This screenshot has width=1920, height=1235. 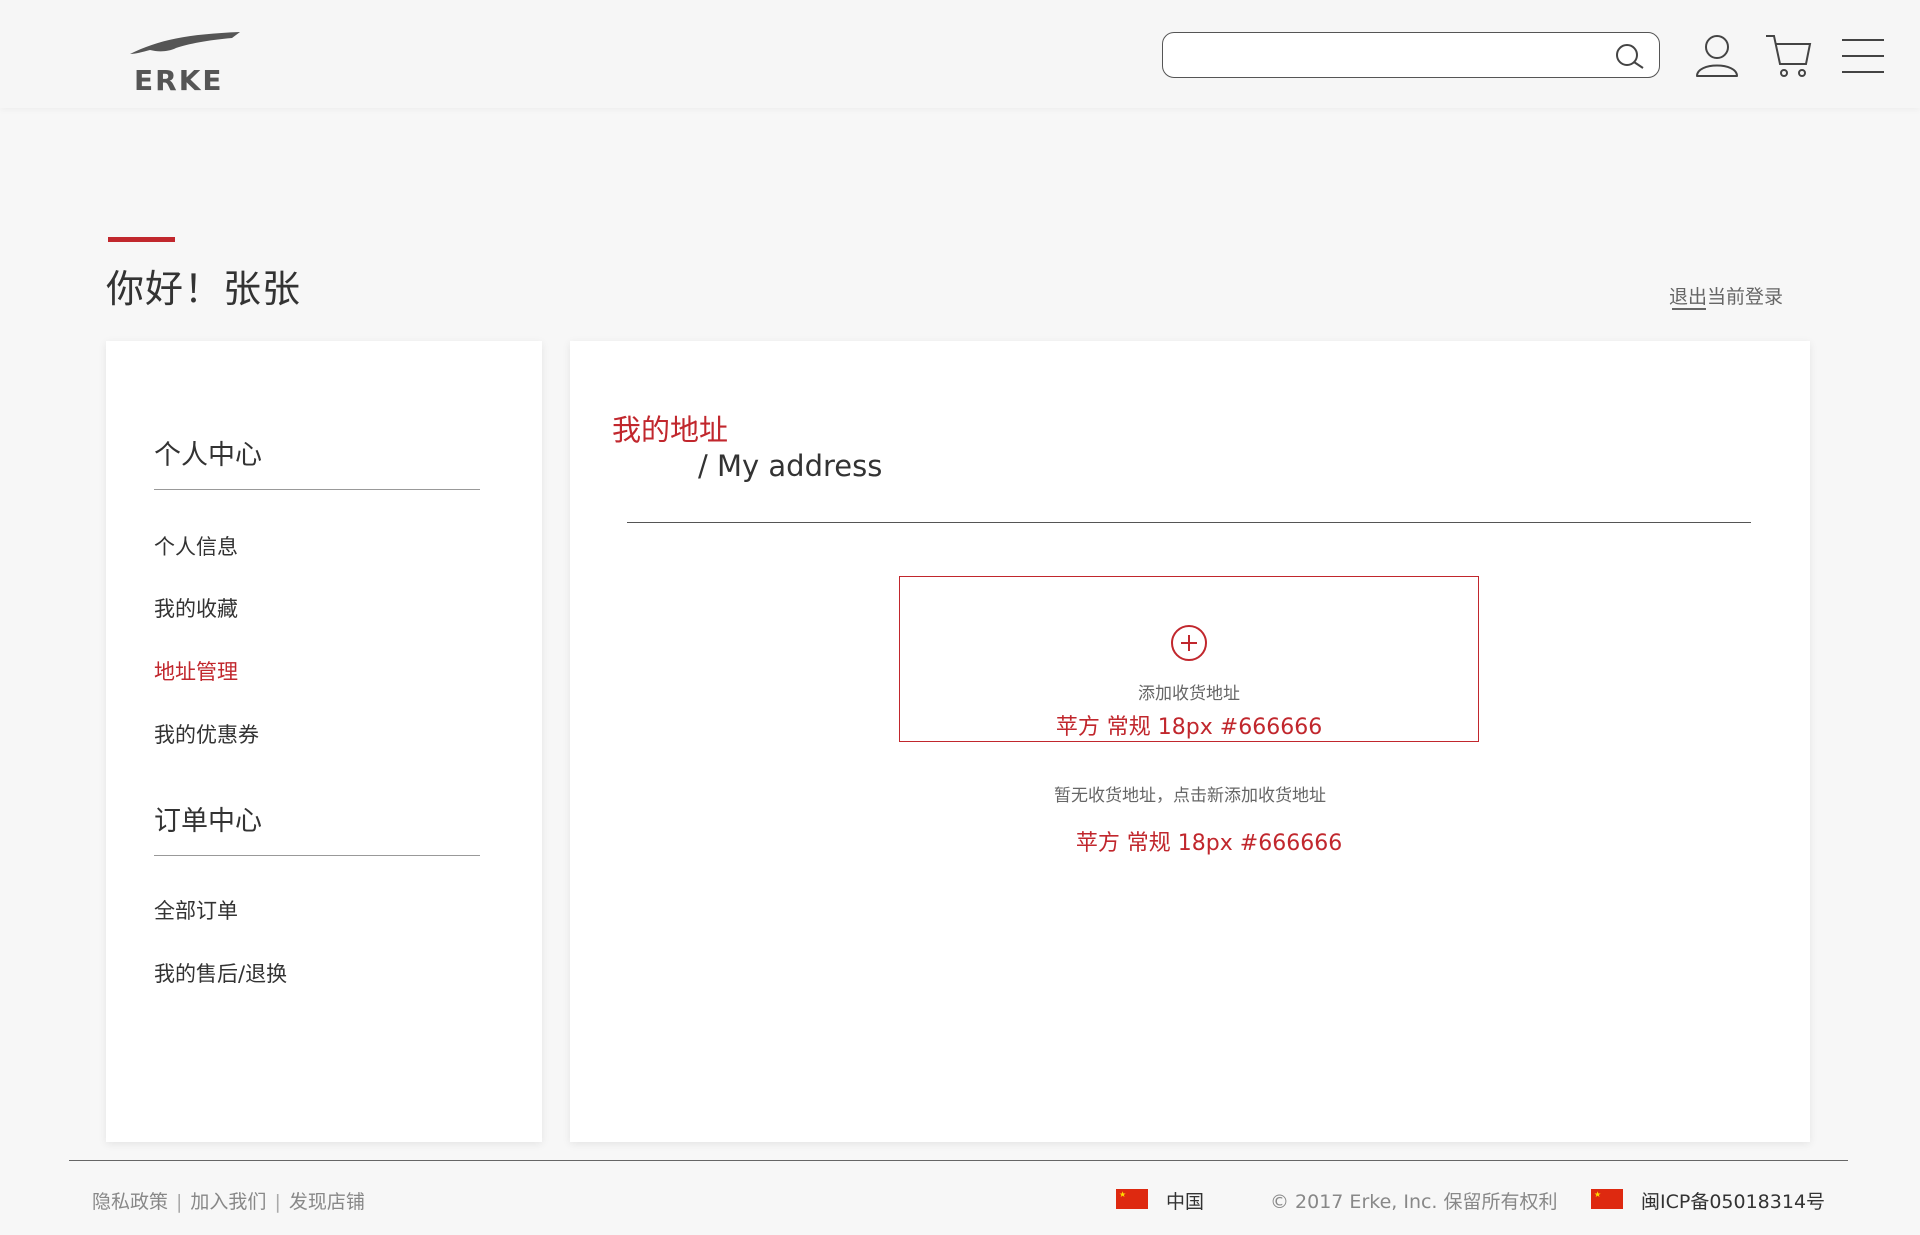 What do you see at coordinates (1189, 643) in the screenshot?
I see `plus-circle-icon` at bounding box center [1189, 643].